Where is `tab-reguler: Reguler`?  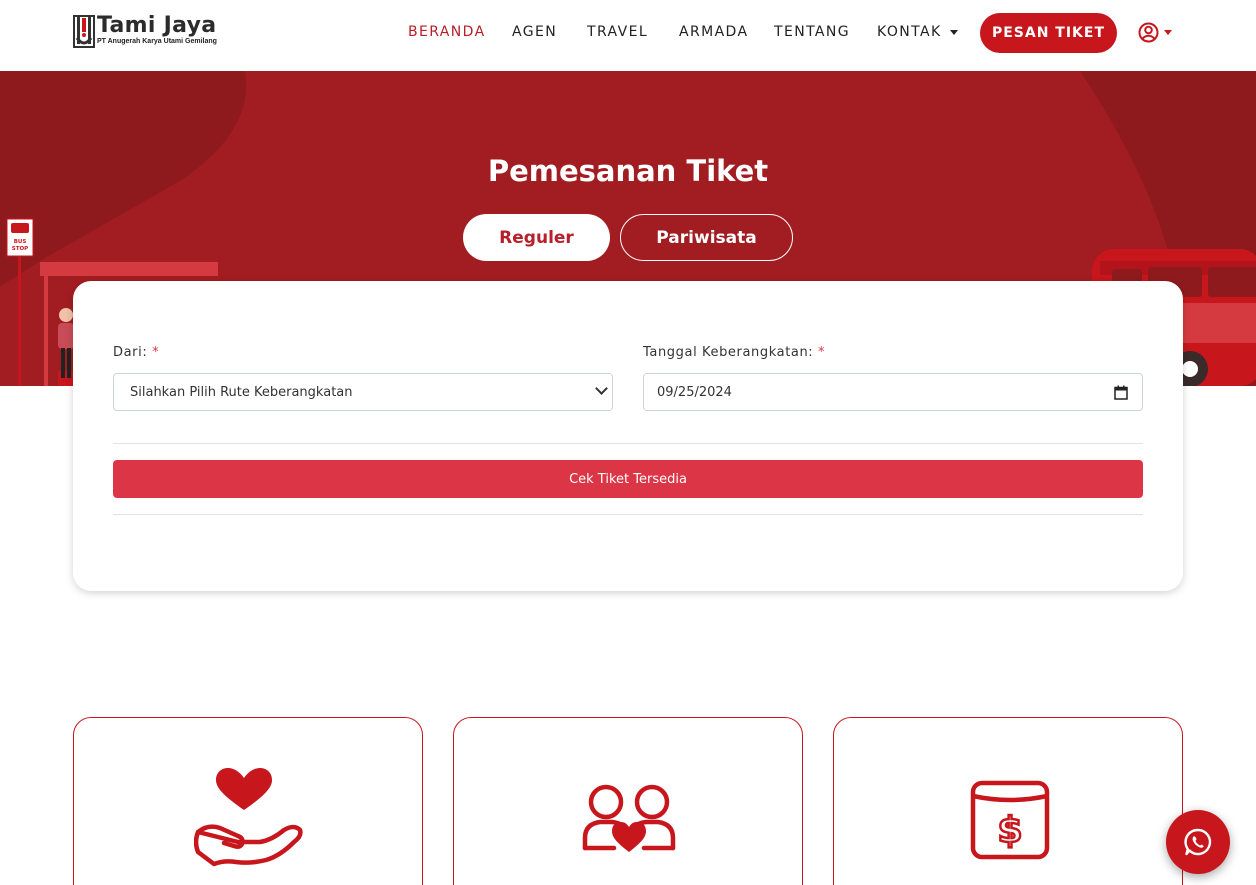
tab-reguler: Reguler is located at coordinates (536, 237).